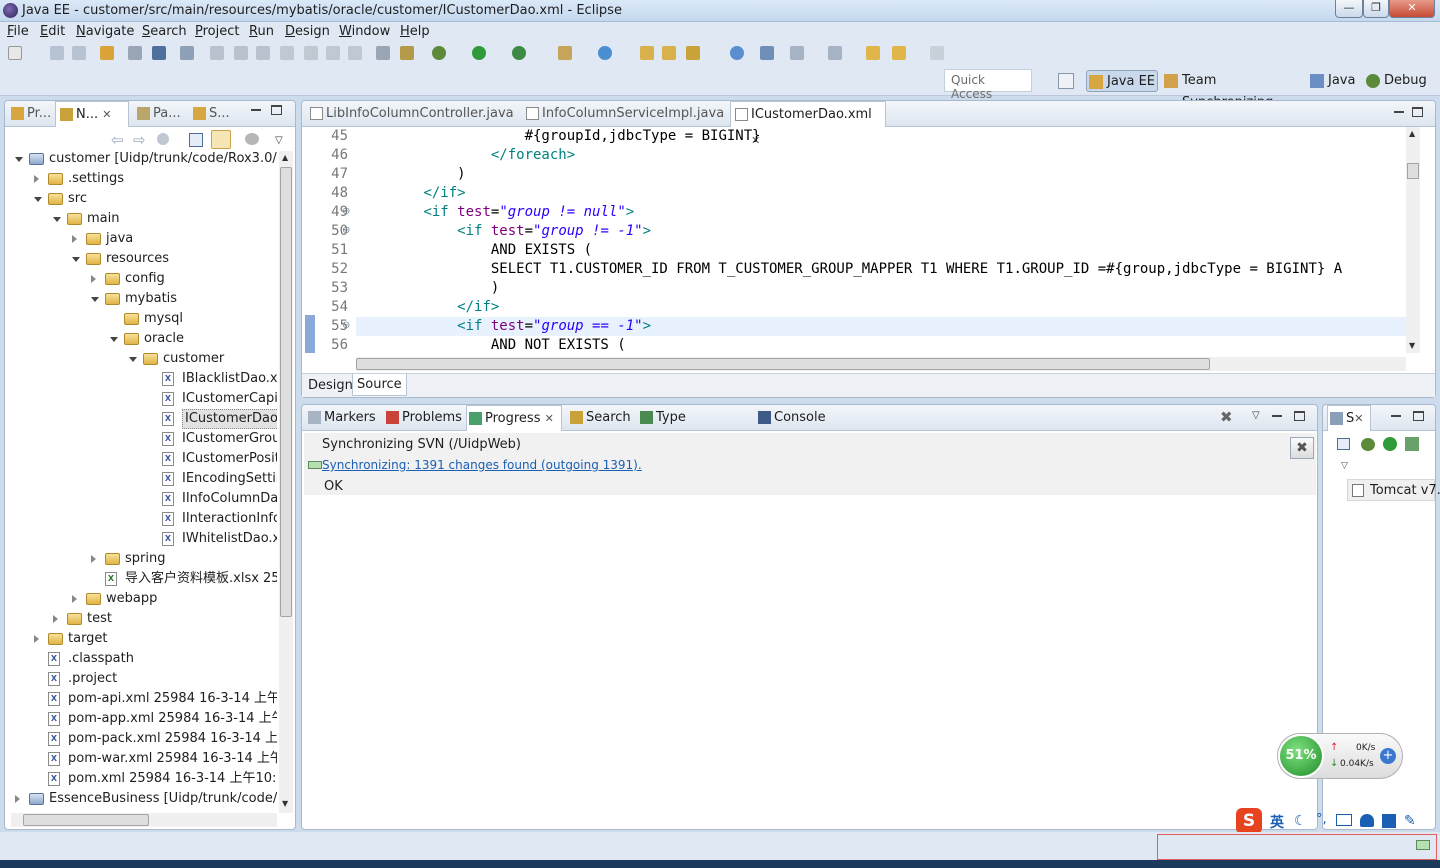 This screenshot has height=868, width=1440. I want to click on maximize-button: ❐, so click(1376, 9).